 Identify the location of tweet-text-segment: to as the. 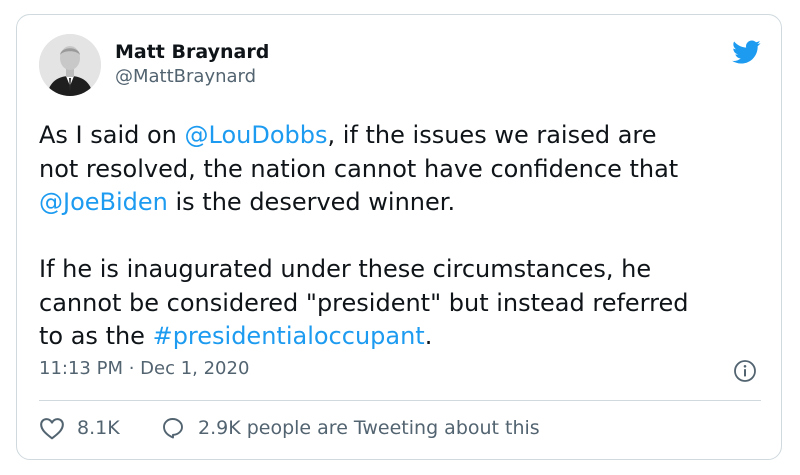
(96, 336).